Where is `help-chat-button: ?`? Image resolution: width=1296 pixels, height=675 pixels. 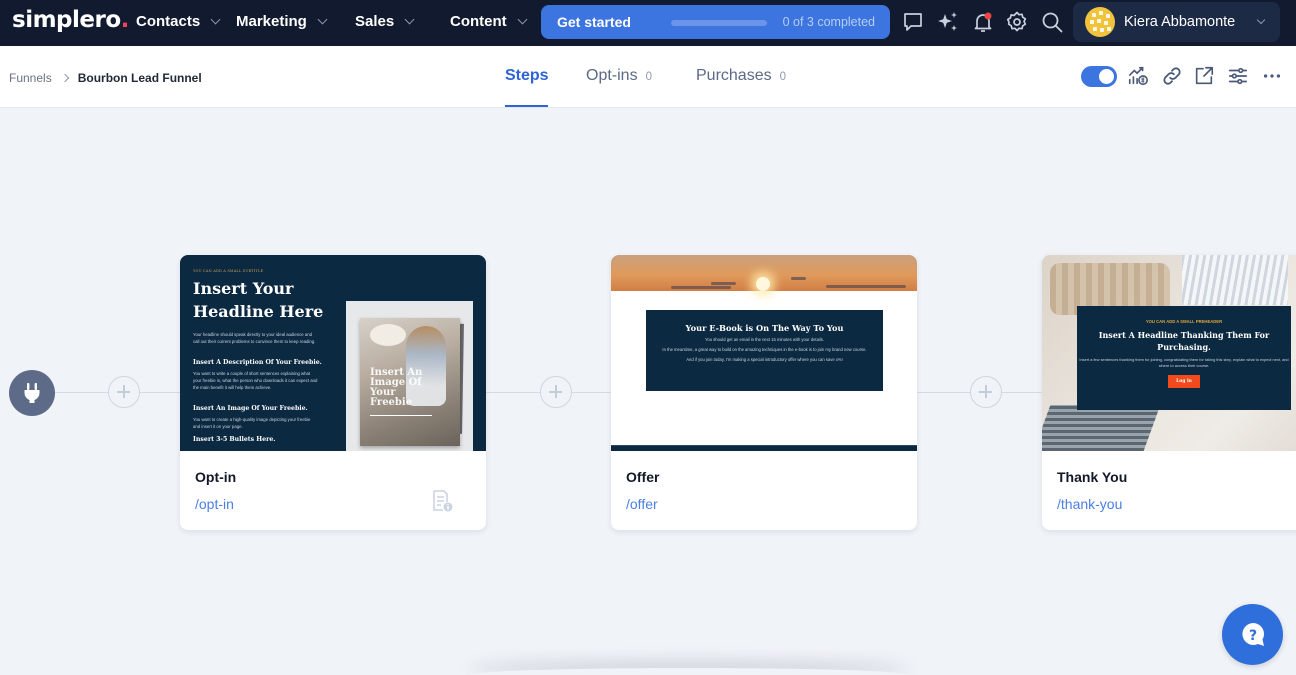 help-chat-button: ? is located at coordinates (1252, 634).